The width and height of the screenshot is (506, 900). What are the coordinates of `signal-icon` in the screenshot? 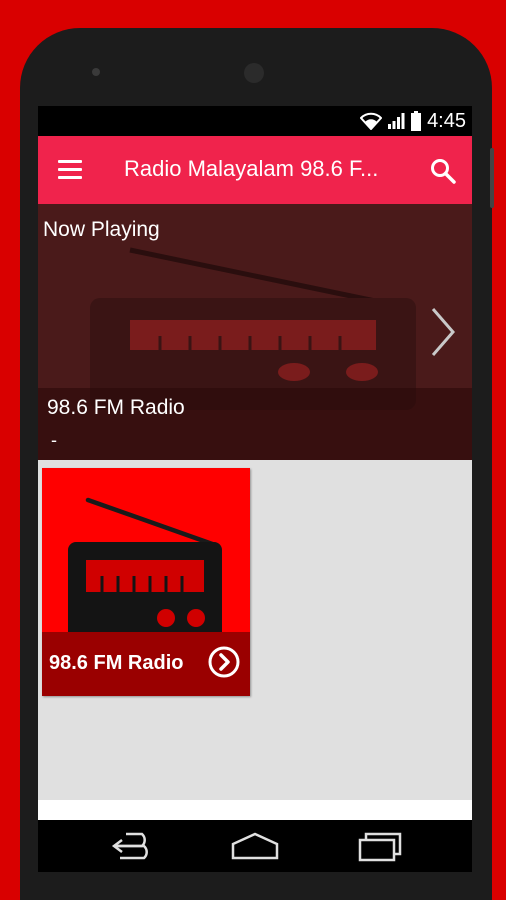 It's located at (396, 121).